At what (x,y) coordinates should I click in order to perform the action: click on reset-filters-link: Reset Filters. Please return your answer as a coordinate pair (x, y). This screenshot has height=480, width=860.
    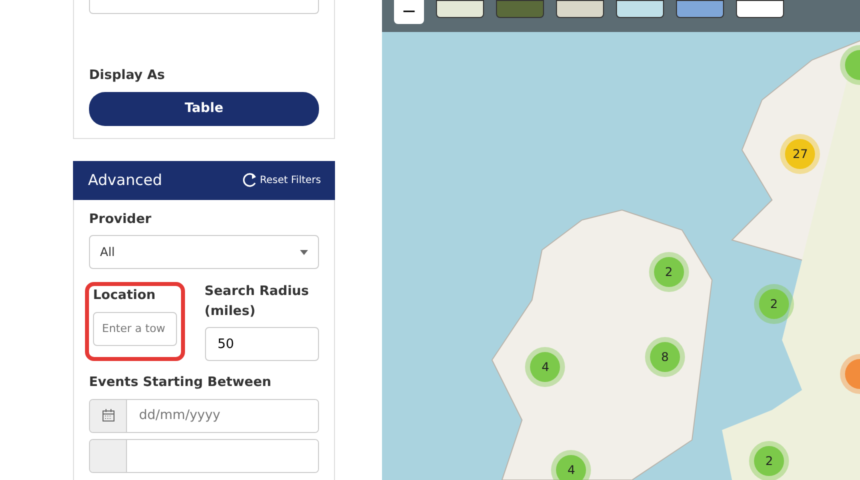
    Looking at the image, I should click on (281, 180).